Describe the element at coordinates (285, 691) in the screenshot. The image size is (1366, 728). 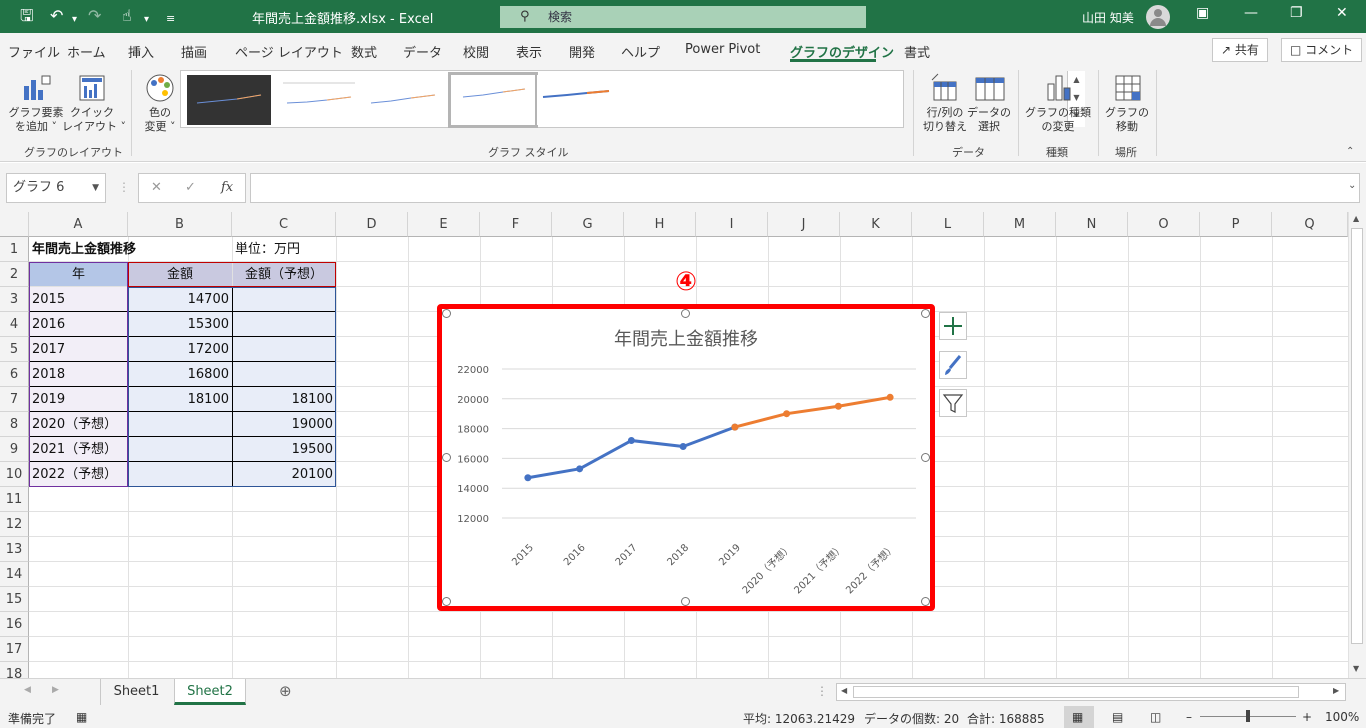
I see `add-sheet-icon: ⊕` at that location.